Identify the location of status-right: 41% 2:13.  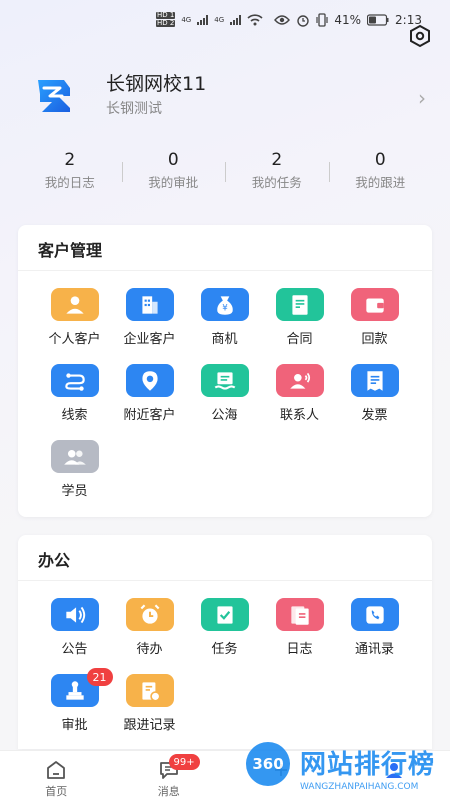
(348, 20).